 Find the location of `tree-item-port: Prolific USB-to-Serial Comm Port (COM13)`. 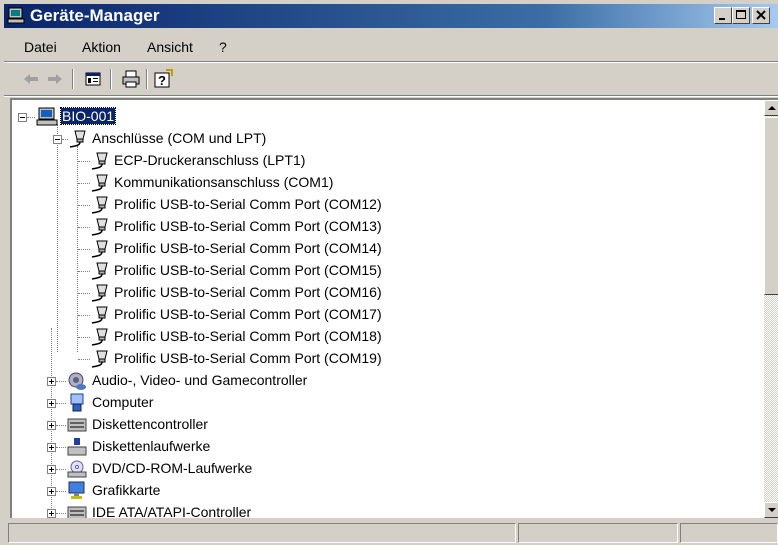

tree-item-port: Prolific USB-to-Serial Comm Port (COM13) is located at coordinates (318, 227).